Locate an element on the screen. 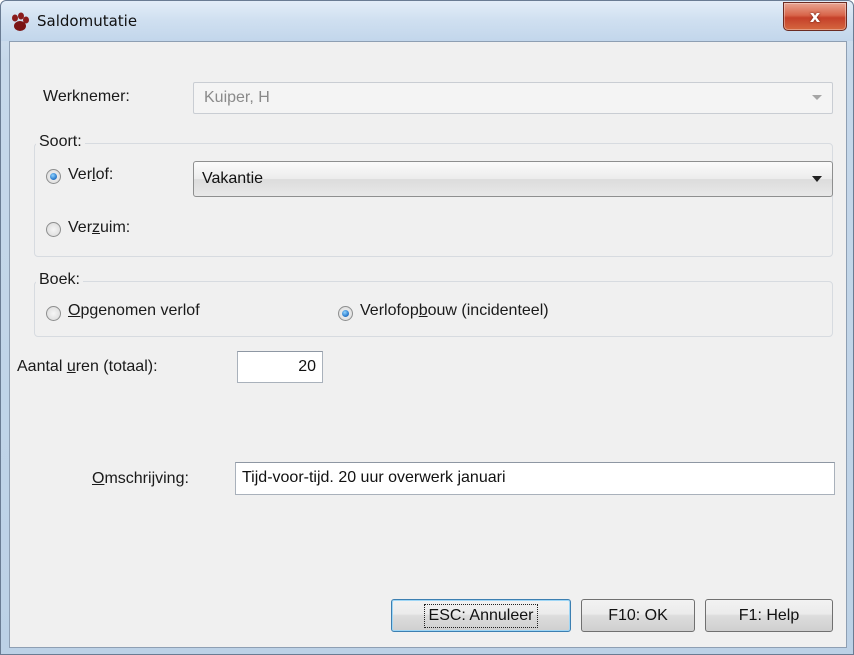 This screenshot has width=854, height=655. ok-button: F10: OK is located at coordinates (638, 615).